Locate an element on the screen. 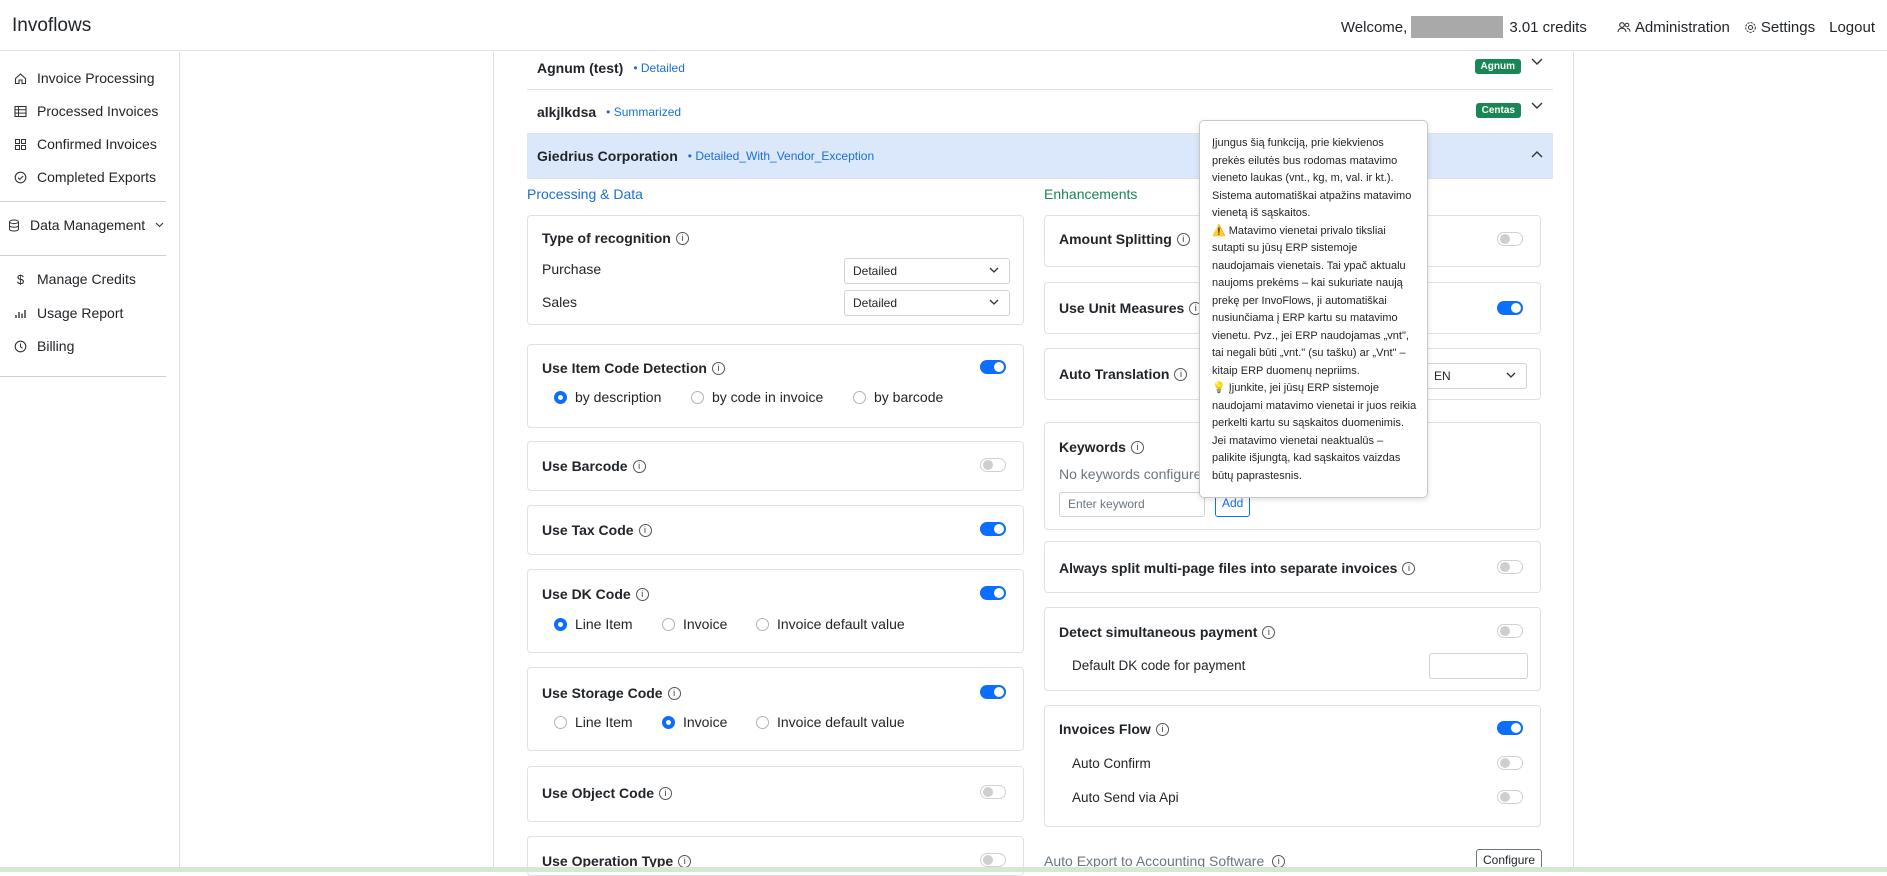 This screenshot has width=1887, height=876. company-mode: • Detailed_With_Vendor_Exception is located at coordinates (781, 156).